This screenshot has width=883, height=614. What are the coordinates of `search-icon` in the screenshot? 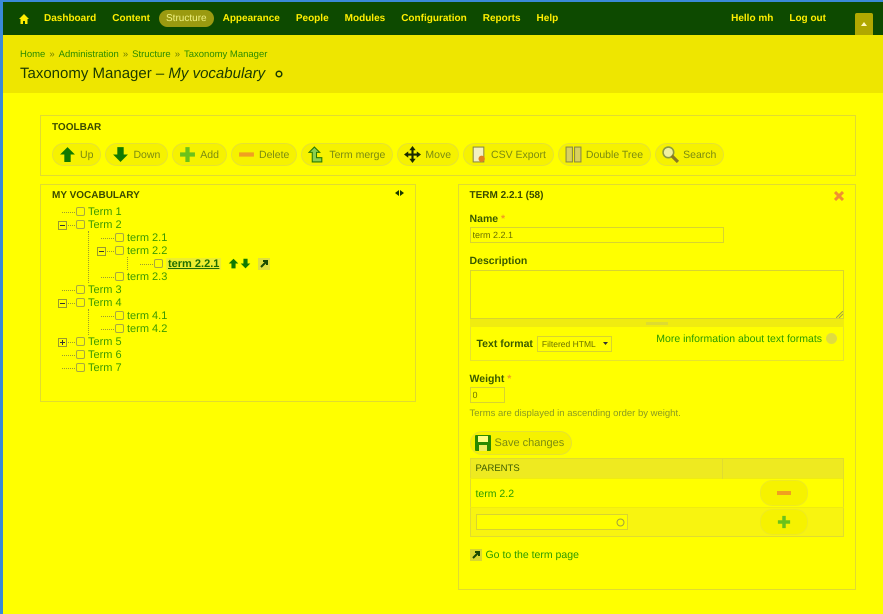 It's located at (671, 154).